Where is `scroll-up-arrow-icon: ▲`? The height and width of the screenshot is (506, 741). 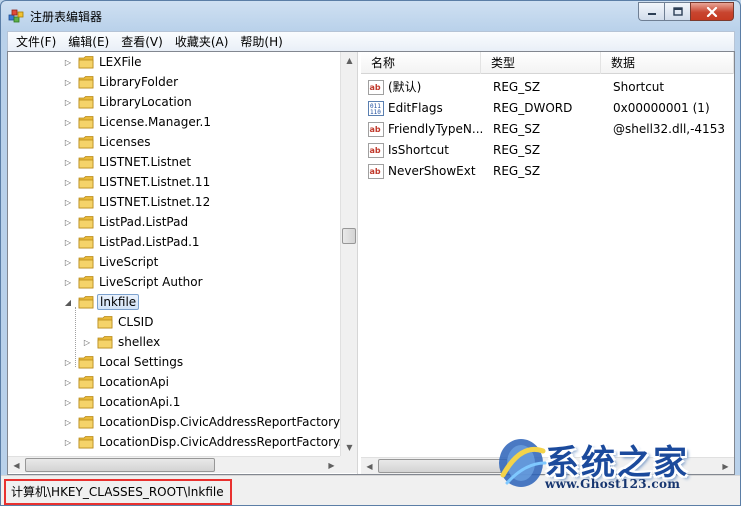 scroll-up-arrow-icon: ▲ is located at coordinates (349, 60).